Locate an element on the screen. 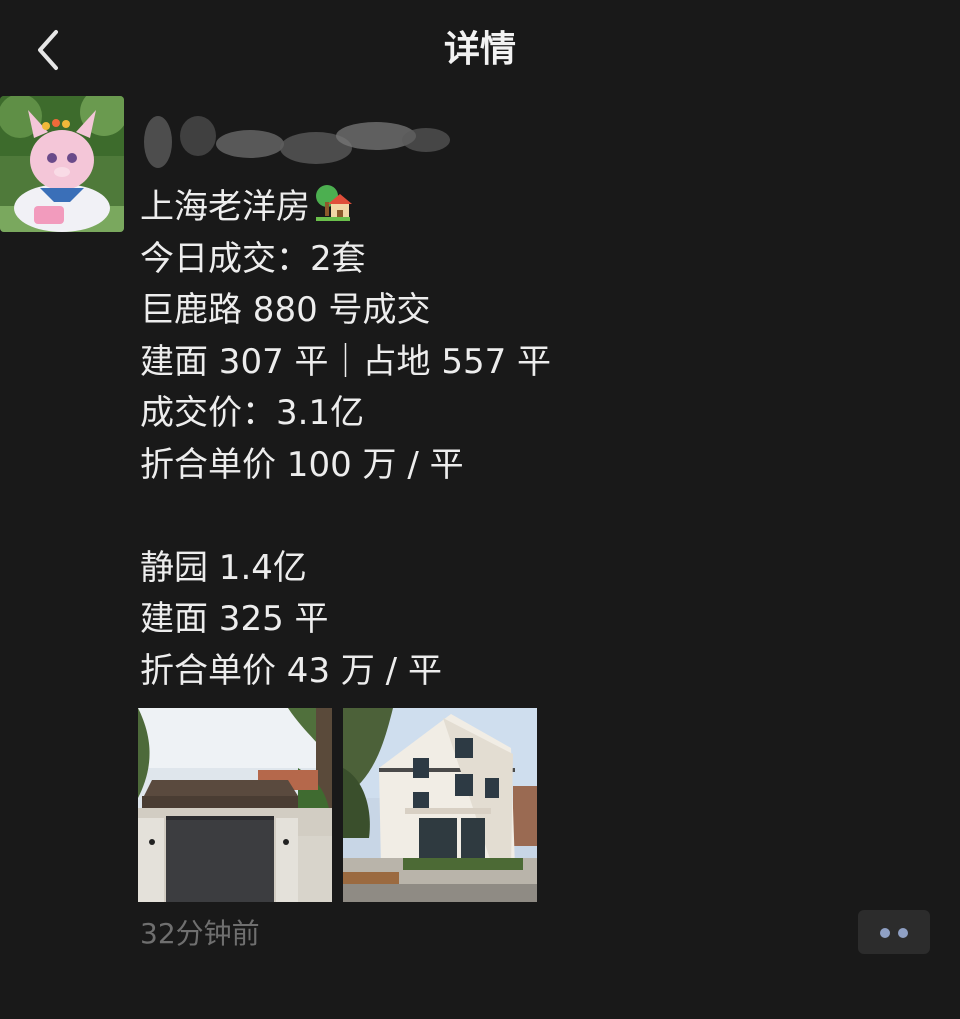 The width and height of the screenshot is (960, 1019). post-line: 建面 325 平 is located at coordinates (234, 619).